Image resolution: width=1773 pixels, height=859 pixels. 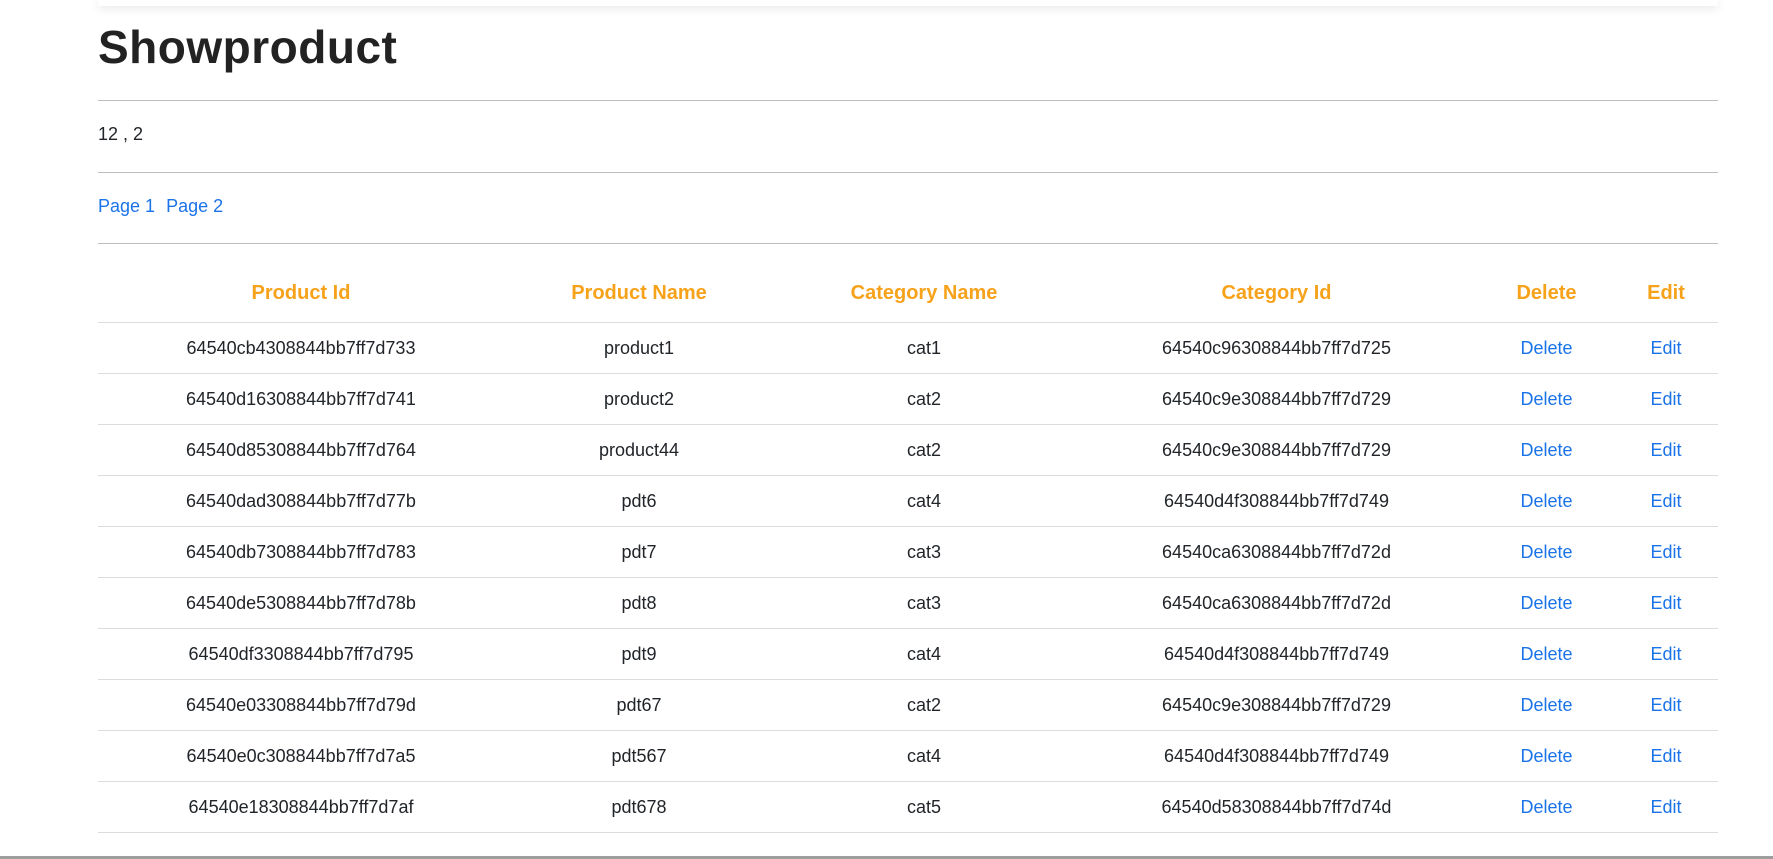 What do you see at coordinates (301, 348) in the screenshot?
I see `cell-product-id: 64540cb4308844bb7ff7d733` at bounding box center [301, 348].